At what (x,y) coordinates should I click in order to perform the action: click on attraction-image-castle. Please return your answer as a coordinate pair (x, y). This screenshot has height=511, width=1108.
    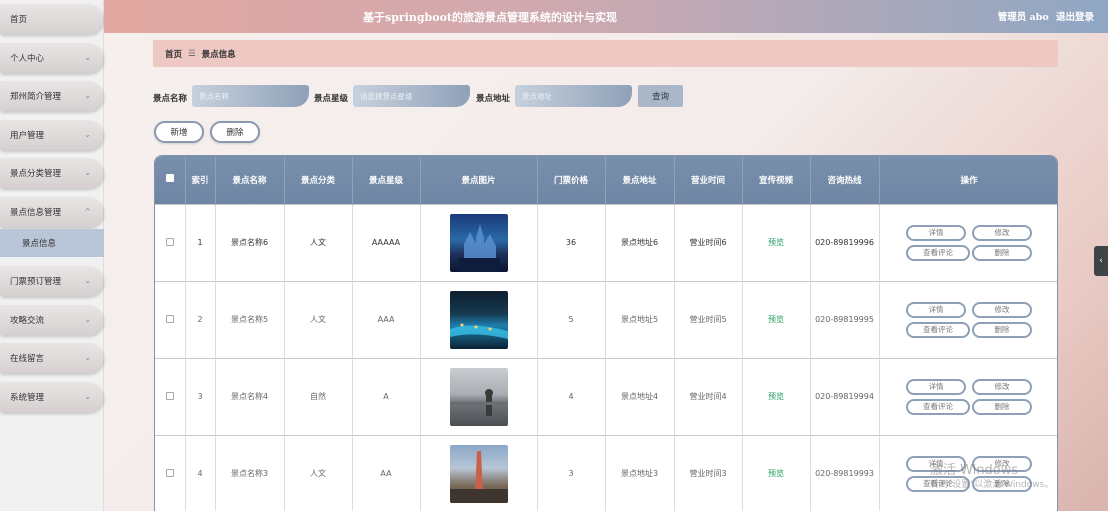
    Looking at the image, I should click on (478, 242).